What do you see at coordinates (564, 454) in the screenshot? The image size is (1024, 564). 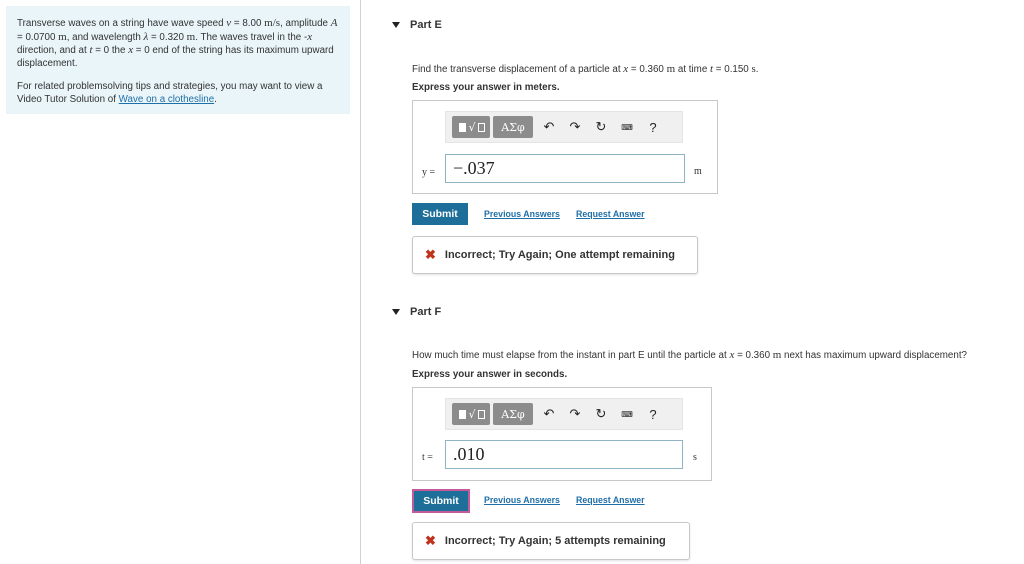 I see `part-f-answer-input: .010` at bounding box center [564, 454].